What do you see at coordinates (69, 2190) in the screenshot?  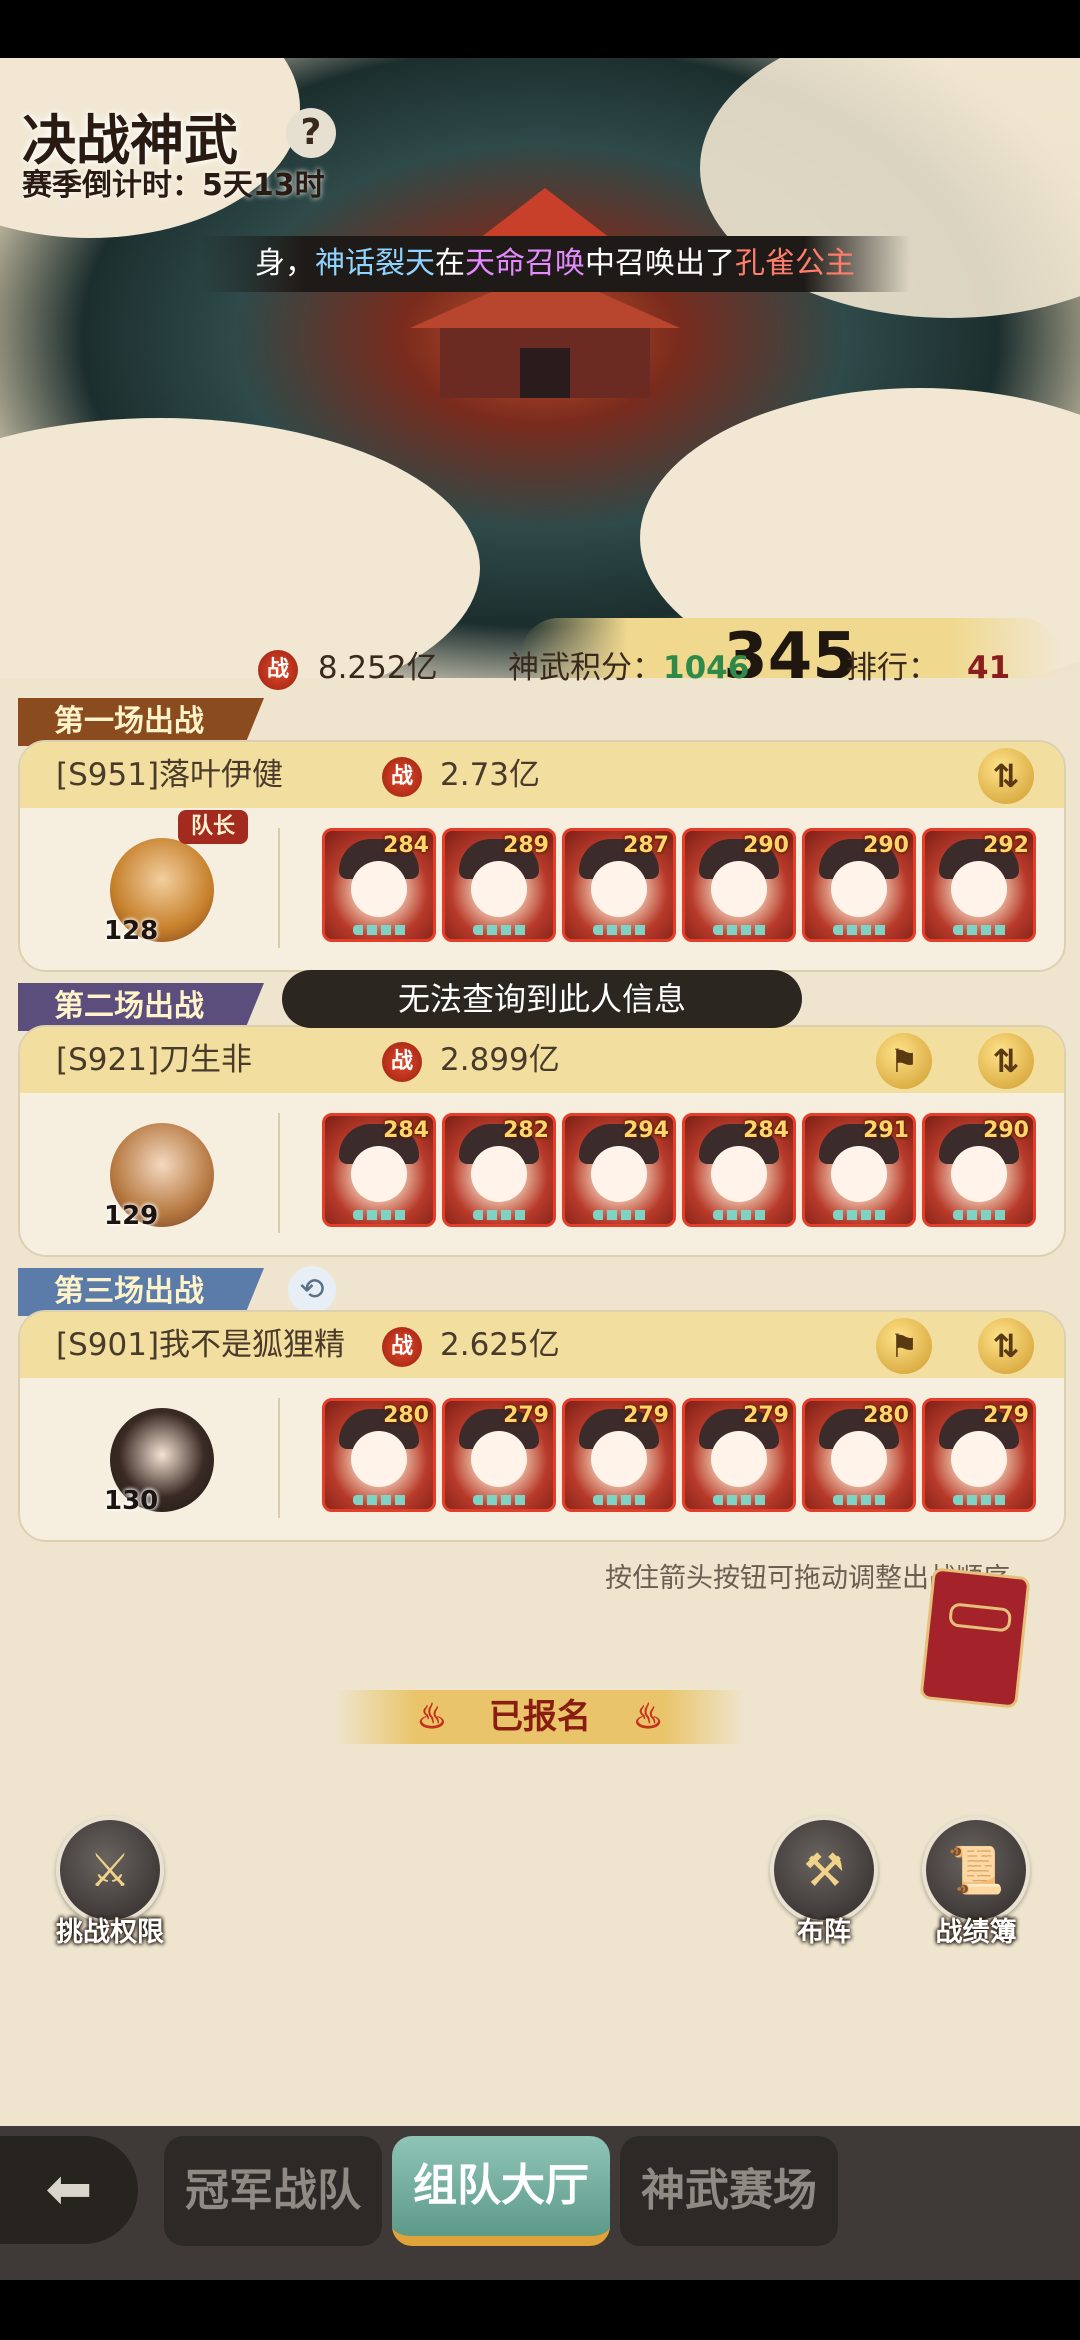 I see `arrow-left-icon: ⬅` at bounding box center [69, 2190].